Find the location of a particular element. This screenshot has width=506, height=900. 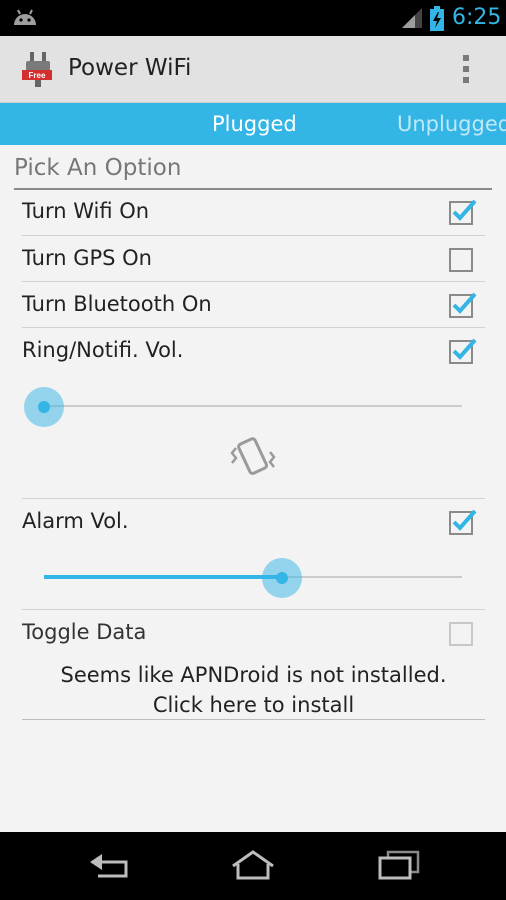

overflow-menu-icon is located at coordinates (466, 69).